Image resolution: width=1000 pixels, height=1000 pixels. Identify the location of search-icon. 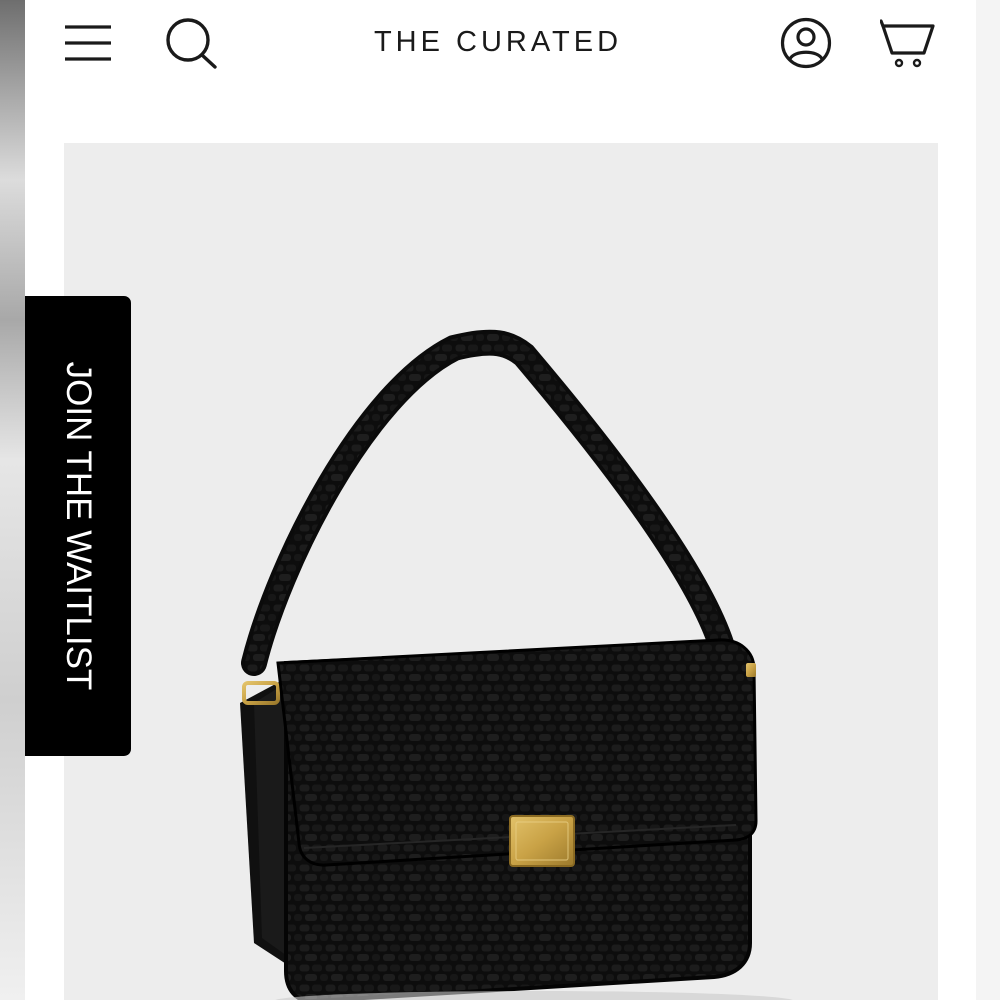
(191, 43).